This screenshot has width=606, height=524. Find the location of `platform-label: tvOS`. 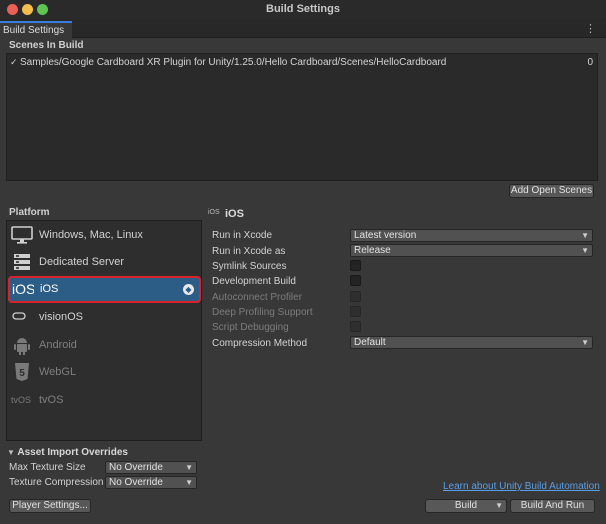

platform-label: tvOS is located at coordinates (51, 400).